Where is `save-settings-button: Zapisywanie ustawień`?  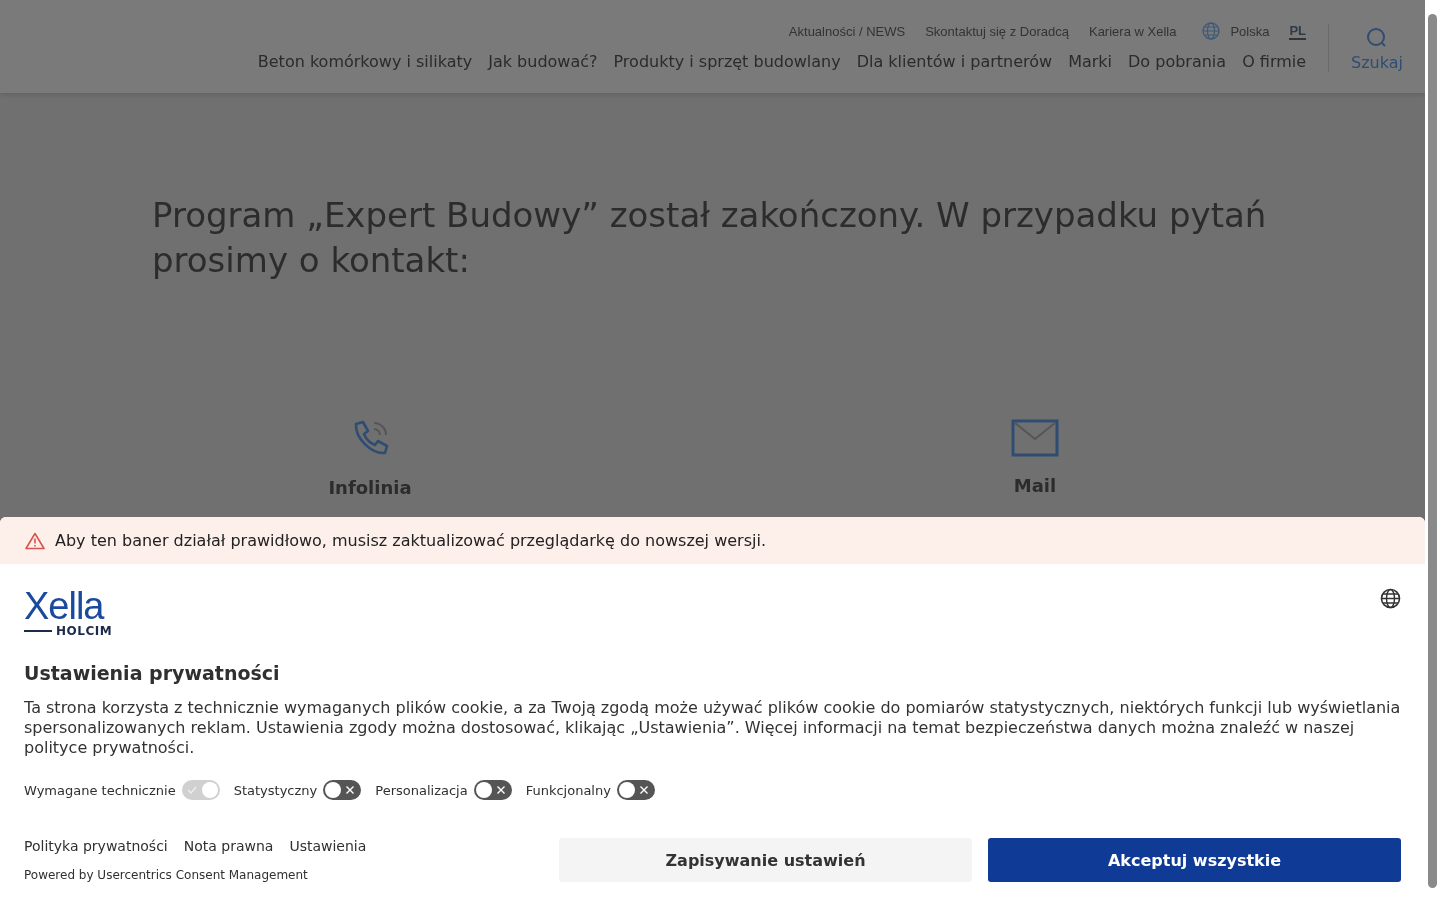 save-settings-button: Zapisywanie ustawień is located at coordinates (765, 860).